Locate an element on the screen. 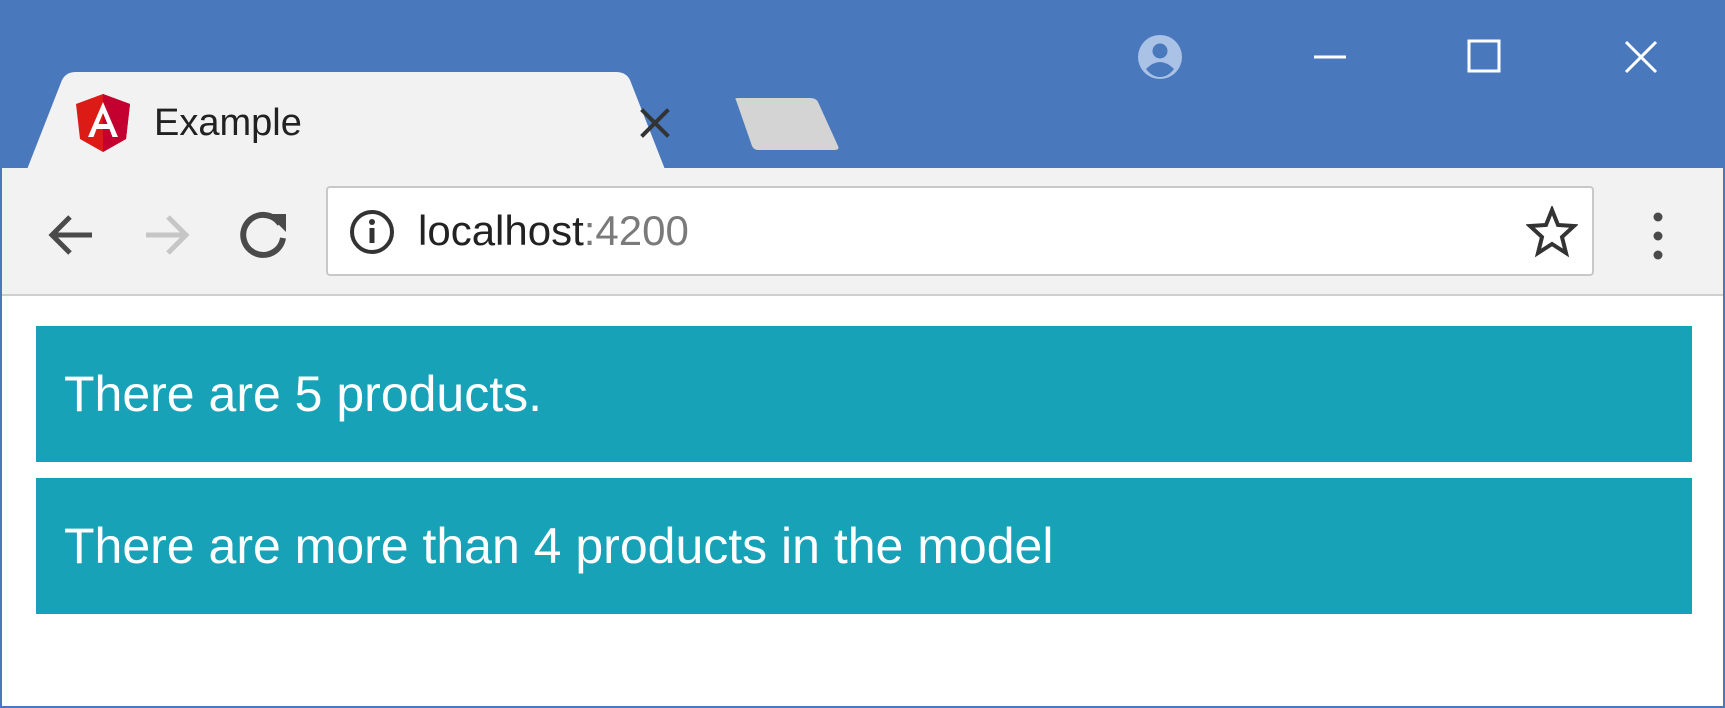 The width and height of the screenshot is (1725, 708). window-close-icon is located at coordinates (1641, 57).